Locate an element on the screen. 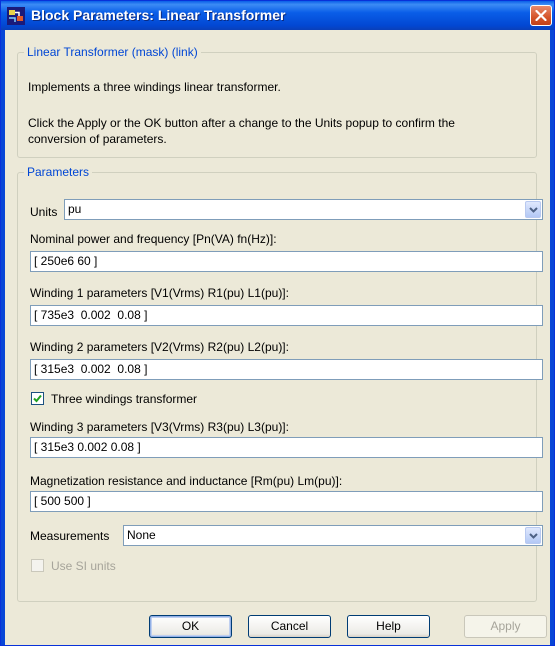  units-dropdown: pu is located at coordinates (303, 209).